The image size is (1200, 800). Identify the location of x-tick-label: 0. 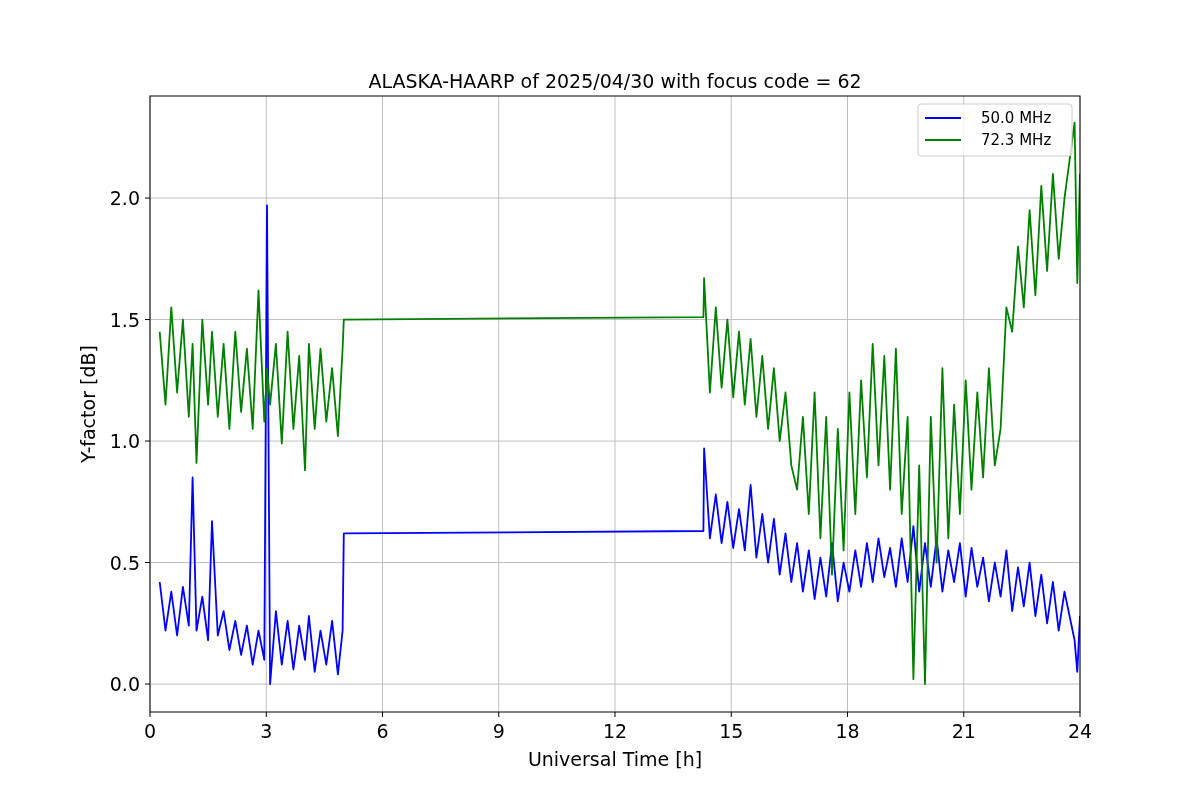
(150, 731).